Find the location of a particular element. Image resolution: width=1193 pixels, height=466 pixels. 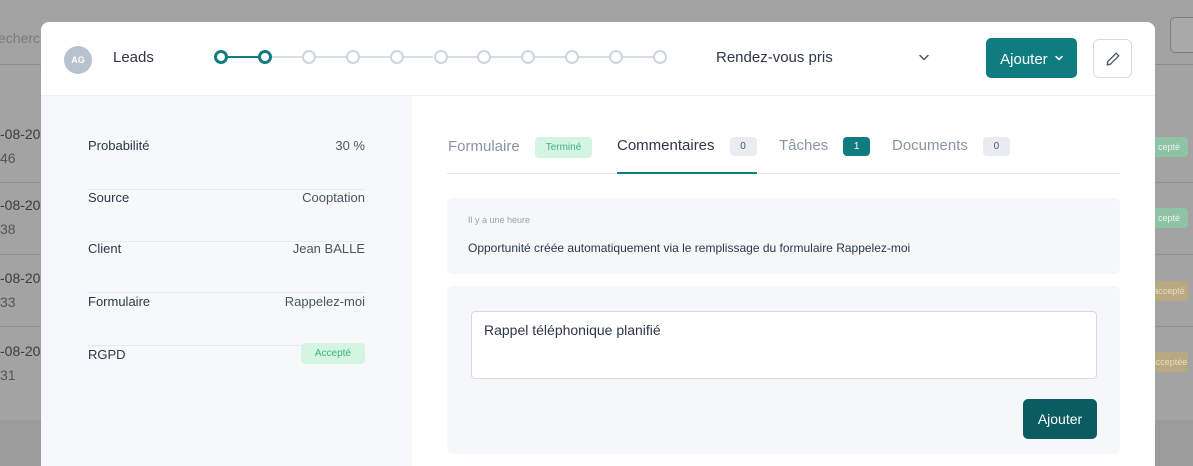

property-rgpd: RGPD Accepté is located at coordinates (226, 371).